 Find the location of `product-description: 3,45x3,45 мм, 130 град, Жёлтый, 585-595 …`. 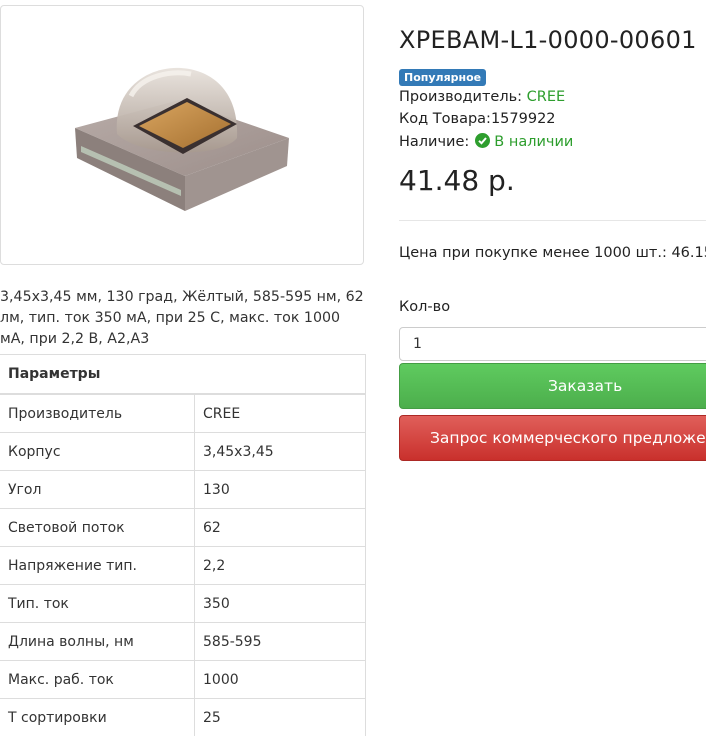

product-description: 3,45x3,45 мм, 130 град, Жёлтый, 585-595 … is located at coordinates (182, 318).